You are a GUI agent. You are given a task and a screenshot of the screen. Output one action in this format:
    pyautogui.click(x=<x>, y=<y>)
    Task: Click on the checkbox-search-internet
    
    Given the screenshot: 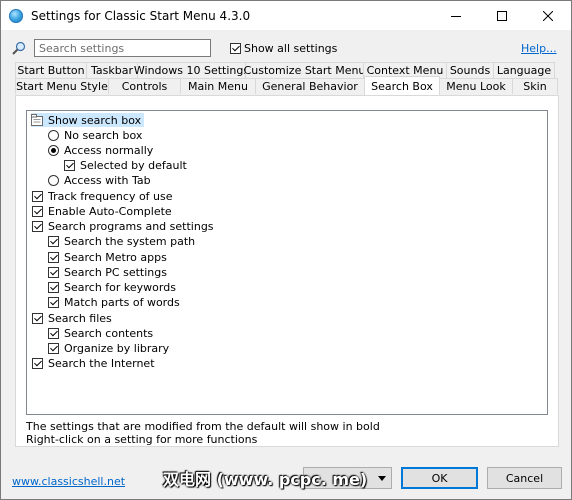 What is the action you would take?
    pyautogui.click(x=37, y=363)
    